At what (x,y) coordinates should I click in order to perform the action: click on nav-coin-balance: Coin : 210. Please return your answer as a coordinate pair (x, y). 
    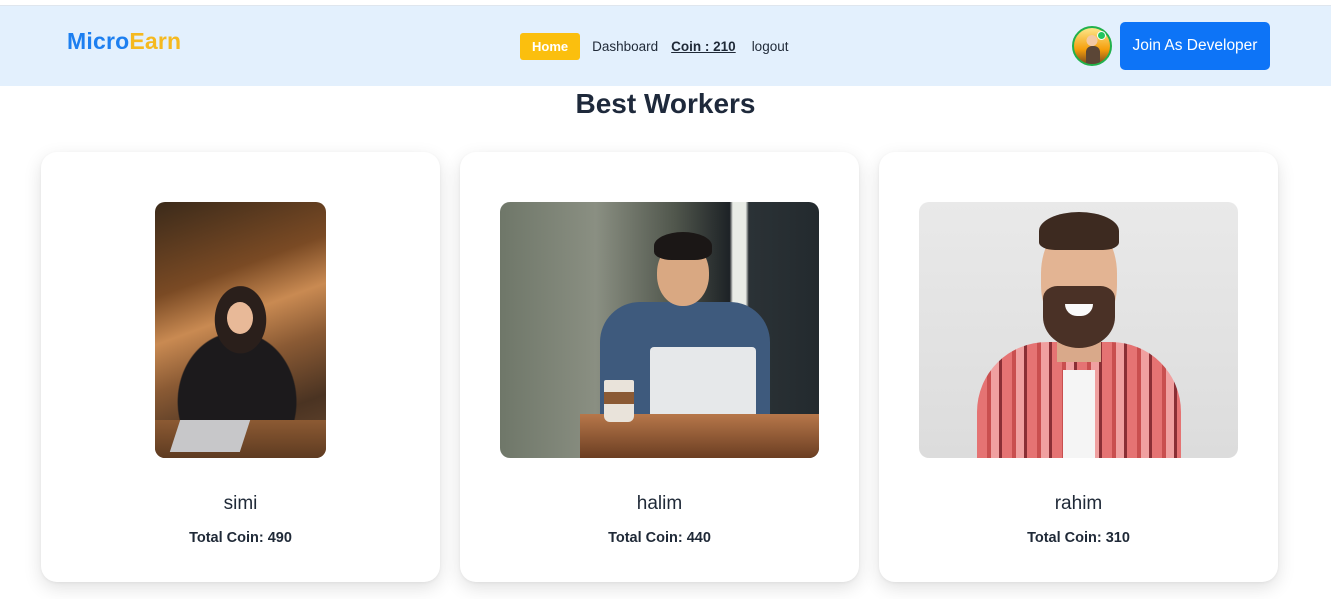
    Looking at the image, I should click on (703, 46).